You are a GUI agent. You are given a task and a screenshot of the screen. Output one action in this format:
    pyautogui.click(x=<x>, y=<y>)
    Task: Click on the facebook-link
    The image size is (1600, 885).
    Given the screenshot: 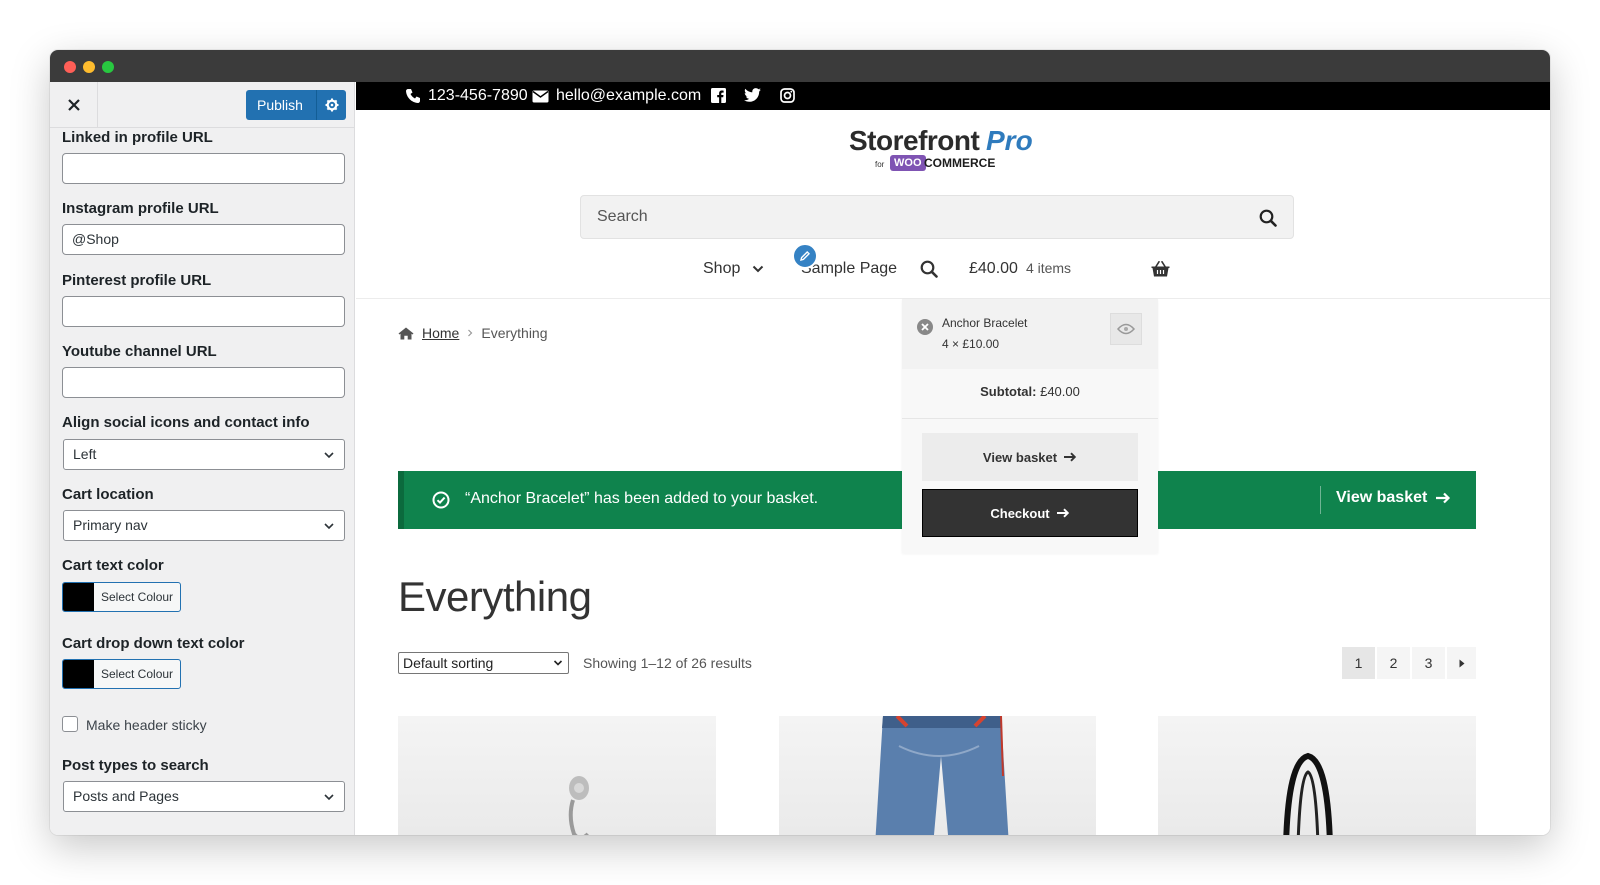 What is the action you would take?
    pyautogui.click(x=718, y=95)
    